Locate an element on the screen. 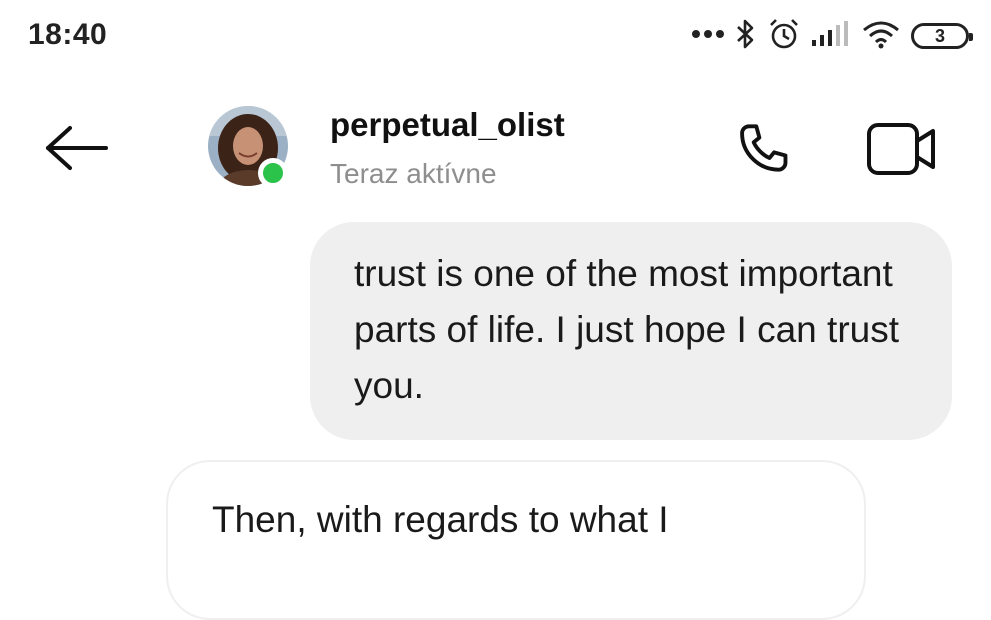 This screenshot has width=991, height=620. status-time: 18:40 is located at coordinates (68, 34).